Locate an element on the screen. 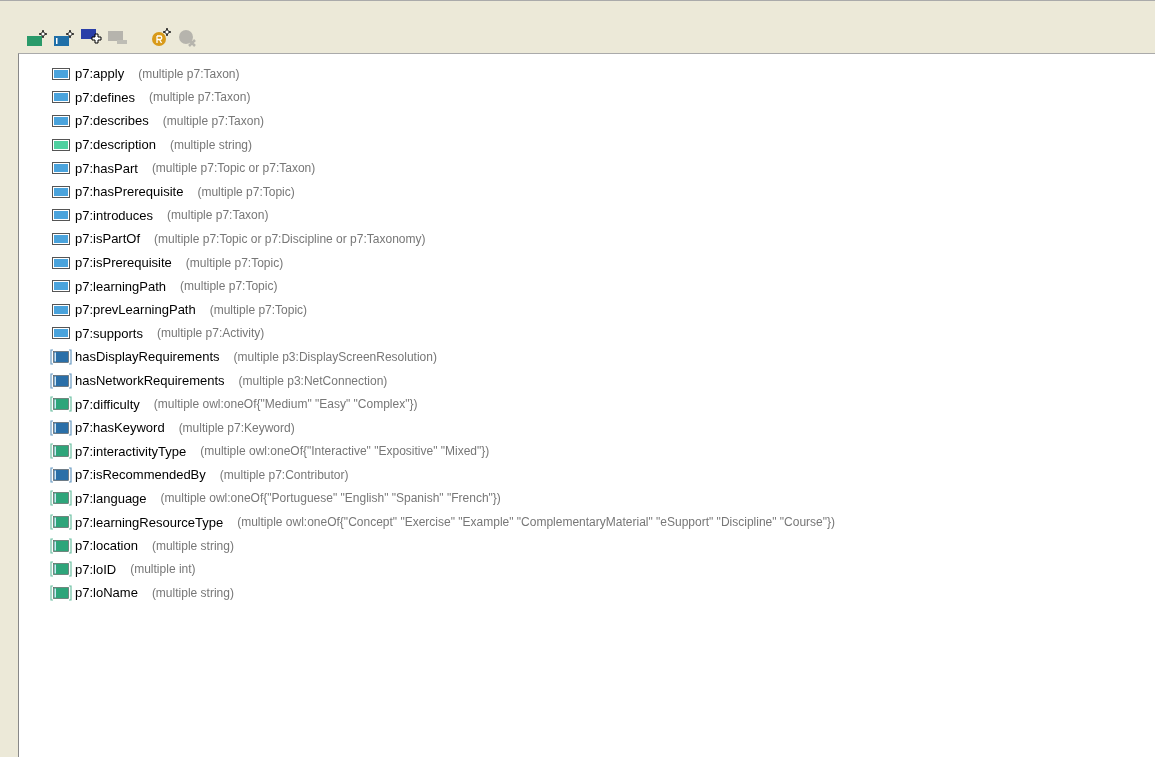  property-name: p7:hasPart is located at coordinates (106, 168).